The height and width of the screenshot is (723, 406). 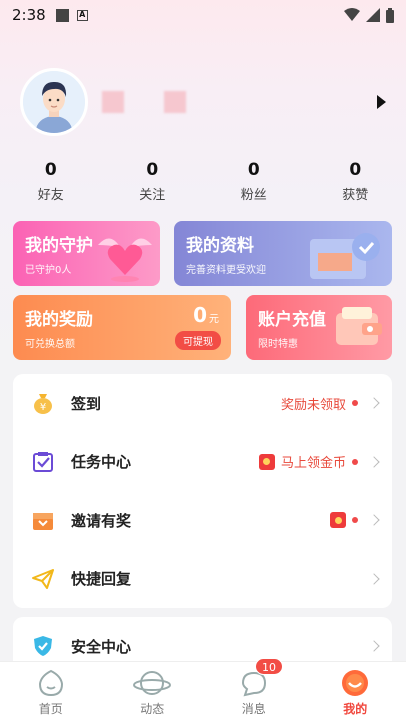 What do you see at coordinates (50, 344) in the screenshot?
I see `card-subtitle: 可兑换总额` at bounding box center [50, 344].